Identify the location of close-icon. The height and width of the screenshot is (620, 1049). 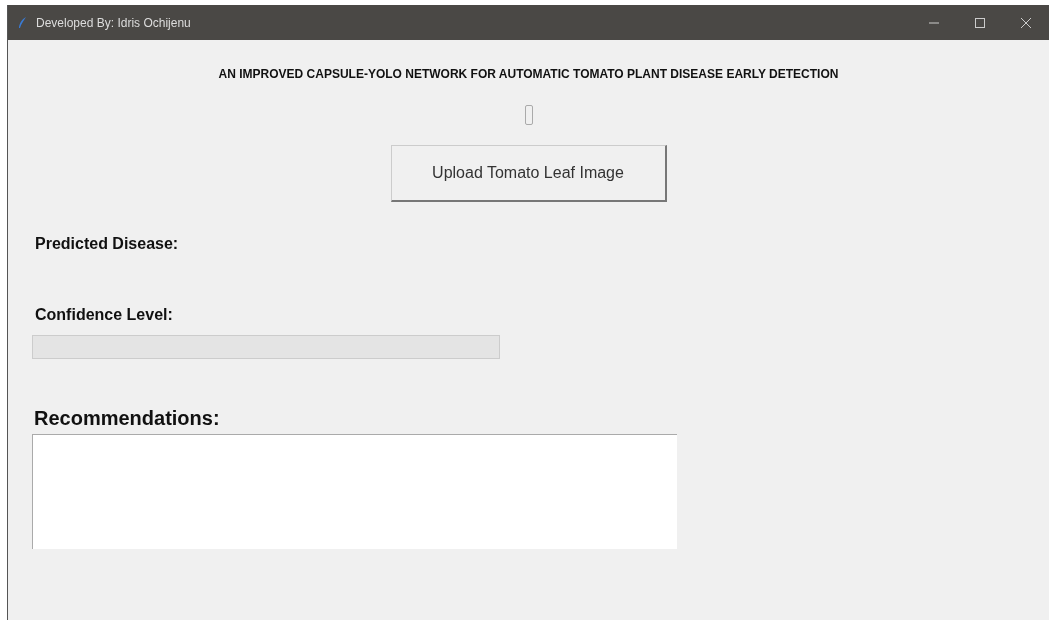
(1026, 22).